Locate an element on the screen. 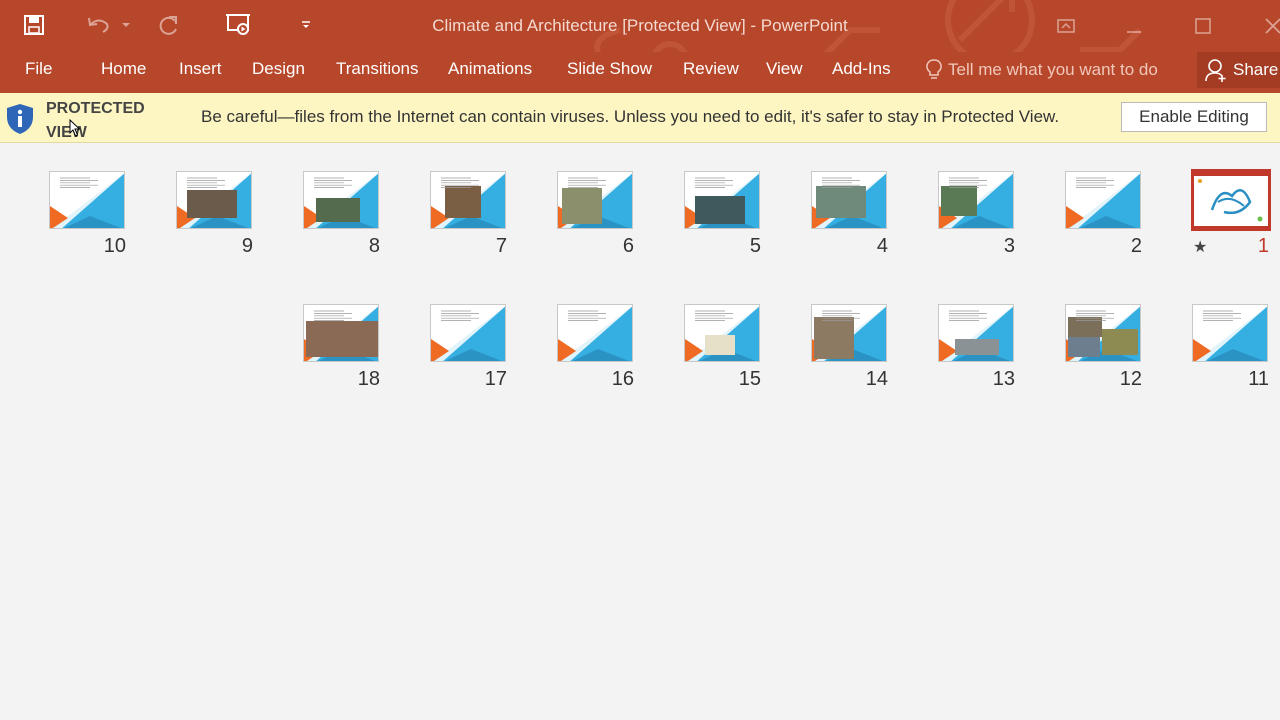 The image size is (1280, 720). minimize-icon is located at coordinates (1134, 32).